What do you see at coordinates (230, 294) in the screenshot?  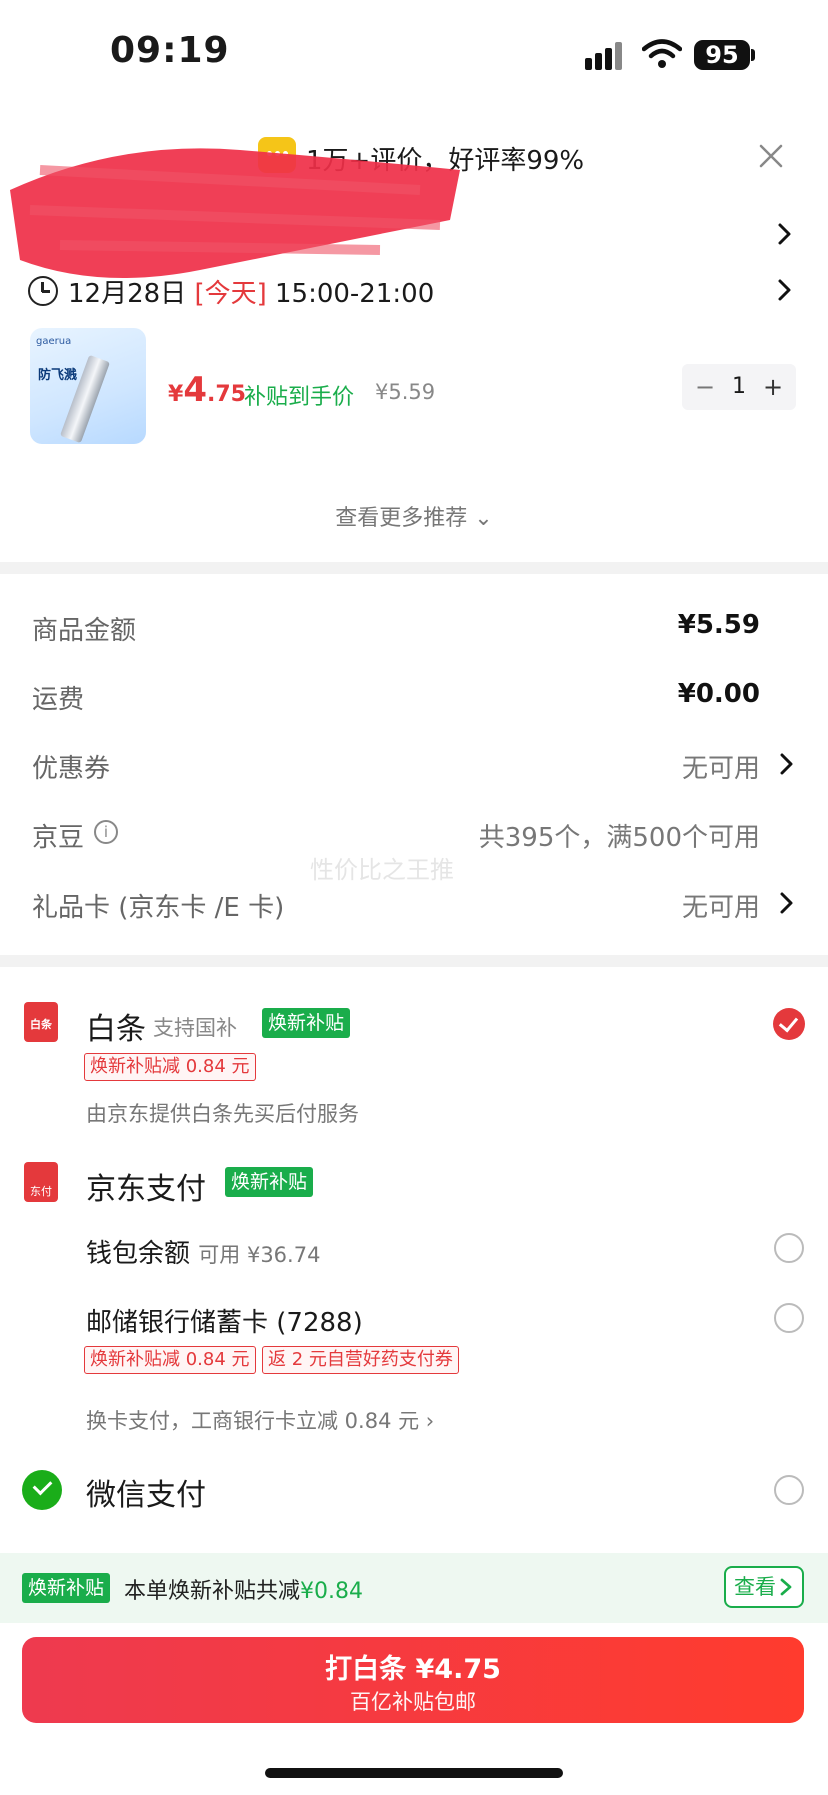 I see `delivery-today-label: [今天]` at bounding box center [230, 294].